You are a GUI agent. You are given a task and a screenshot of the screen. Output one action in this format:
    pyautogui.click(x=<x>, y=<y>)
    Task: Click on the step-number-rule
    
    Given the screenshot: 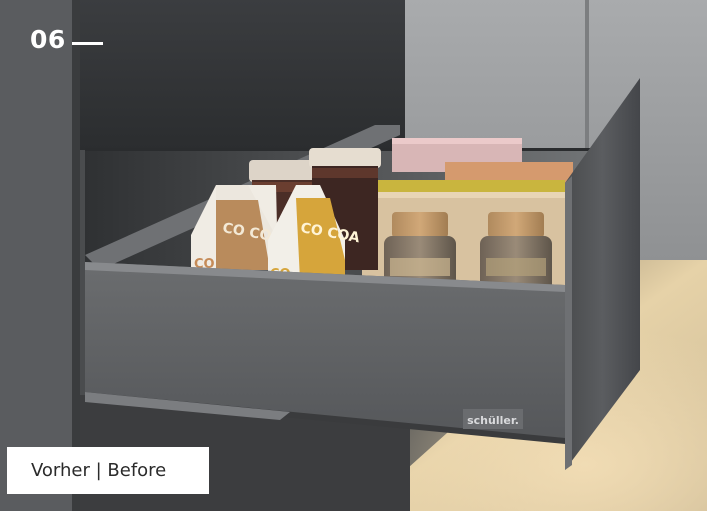 What is the action you would take?
    pyautogui.click(x=87, y=43)
    